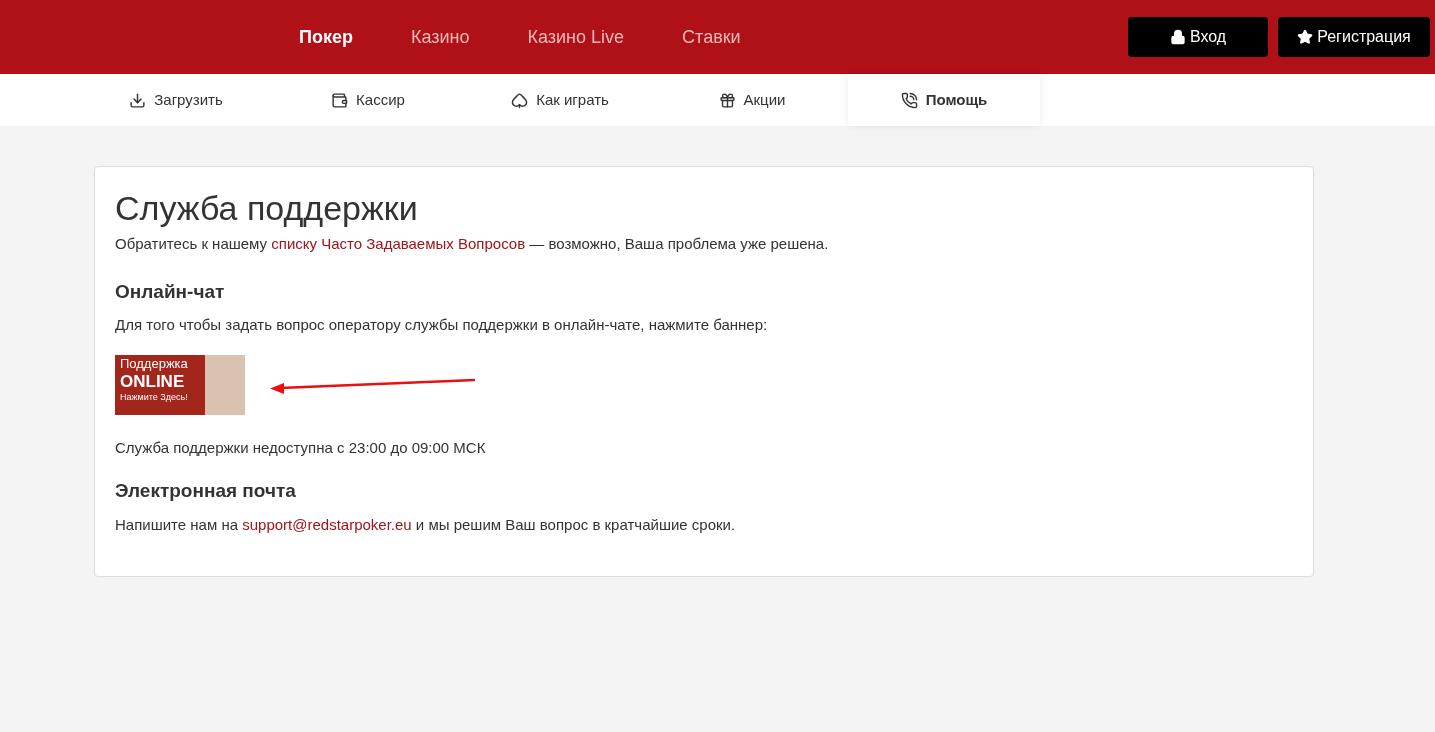 The image size is (1435, 732). I want to click on cards-icon, so click(520, 100).